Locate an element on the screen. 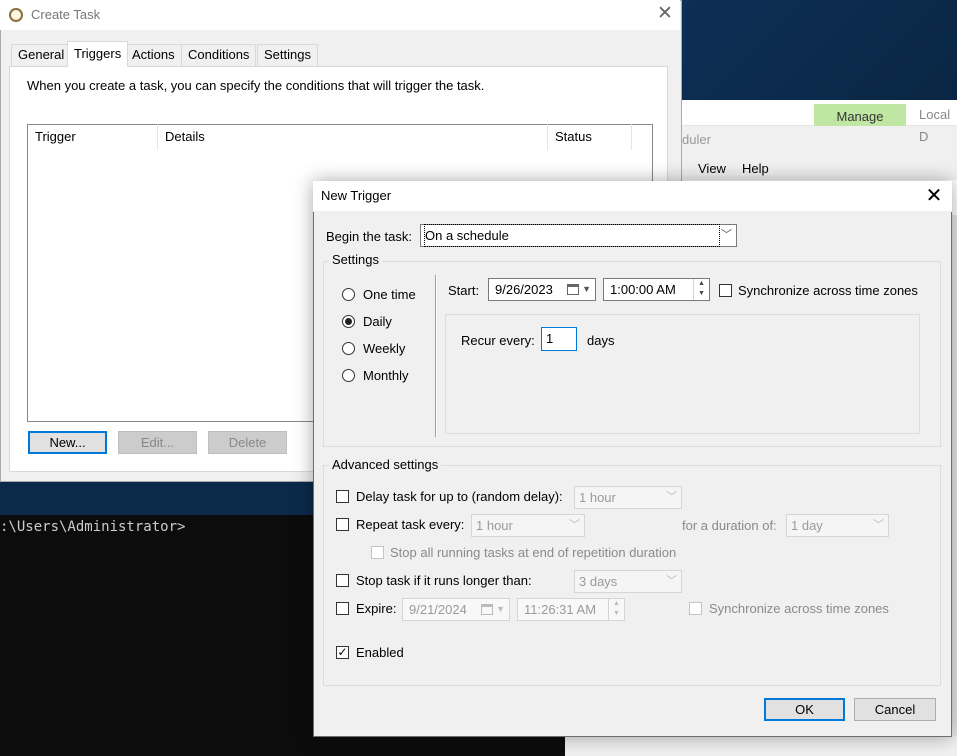 The image size is (957, 756). settings-label: Settings is located at coordinates (355, 259).